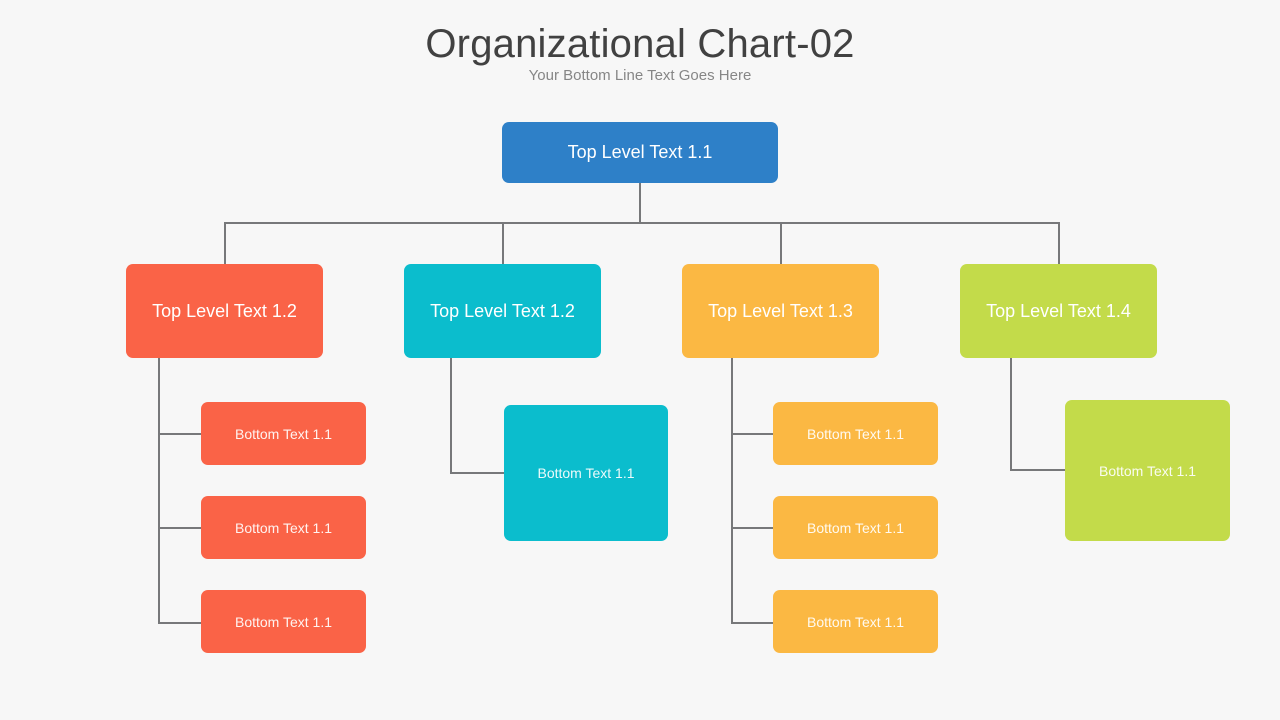 This screenshot has width=1280, height=720. Describe the element at coordinates (640, 44) in the screenshot. I see `page-title: Organizational Chart-02` at that location.